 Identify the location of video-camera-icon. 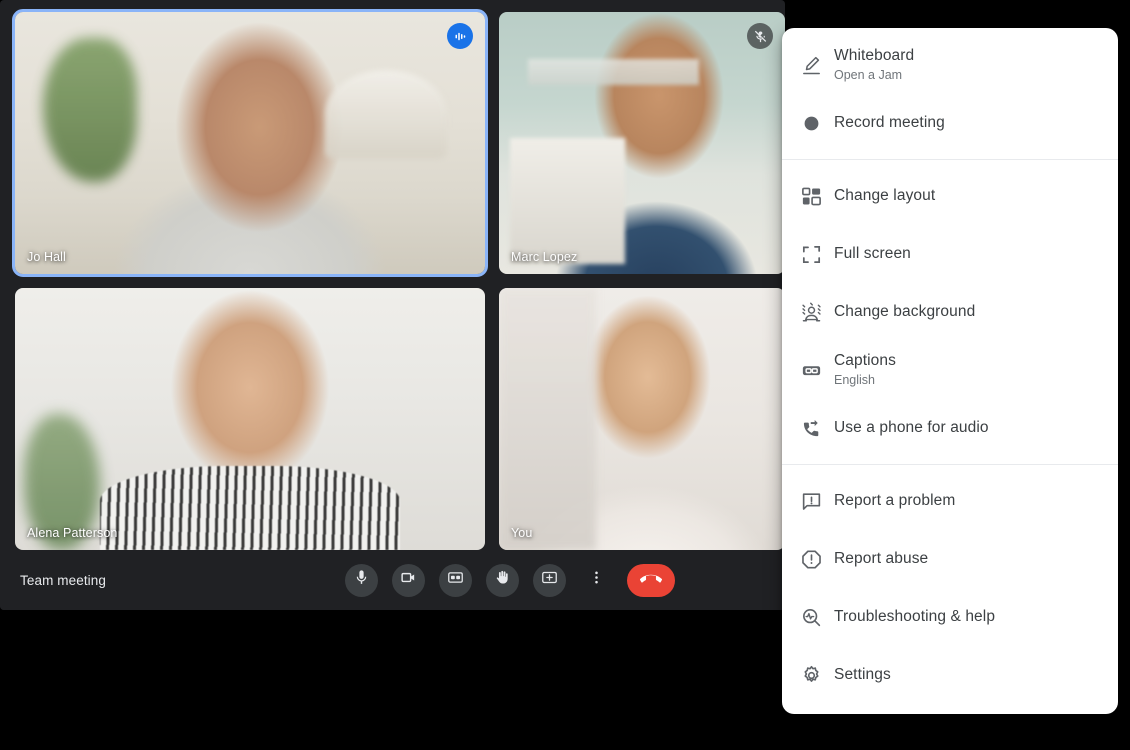
(408, 580).